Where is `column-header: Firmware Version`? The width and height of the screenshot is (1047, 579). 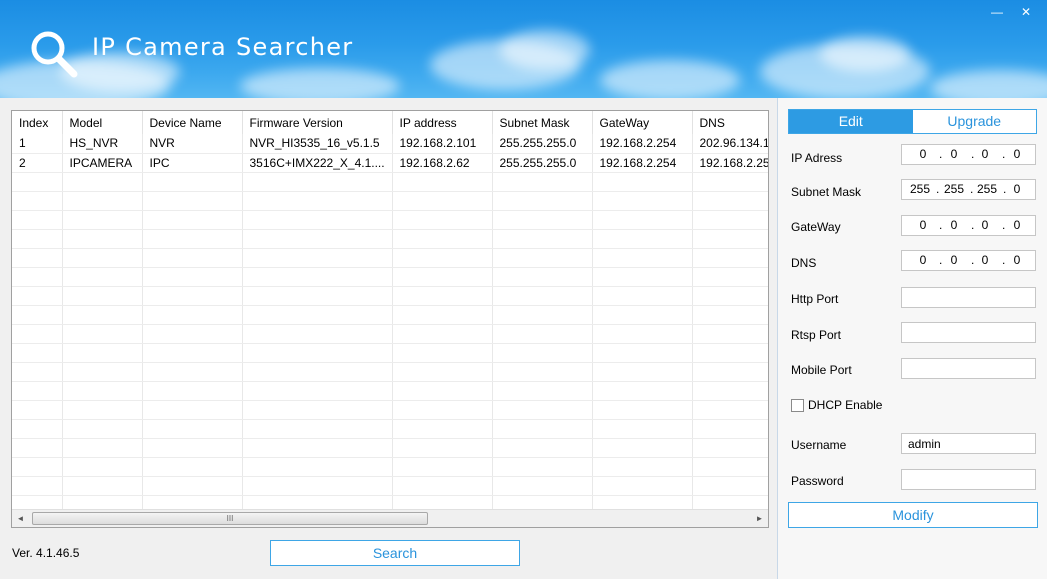
column-header: Firmware Version is located at coordinates (317, 122).